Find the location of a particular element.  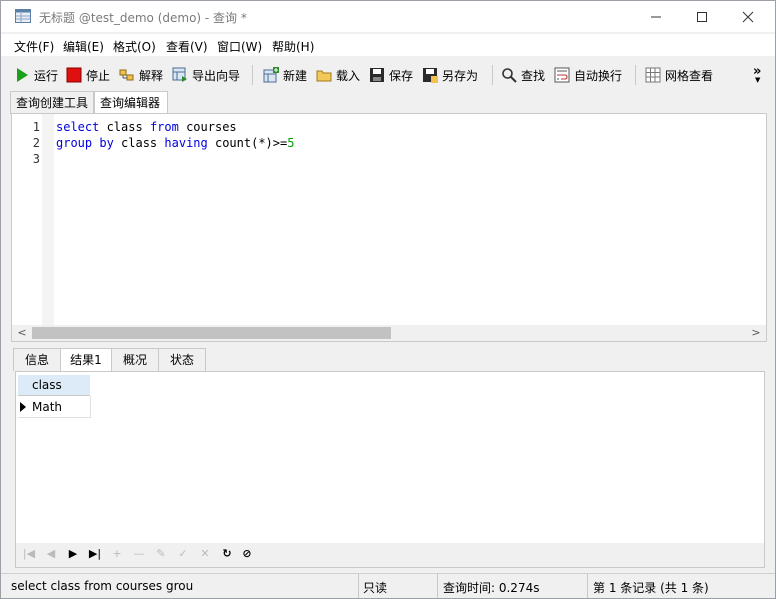

sql-text: count(*)>= is located at coordinates (247, 143).